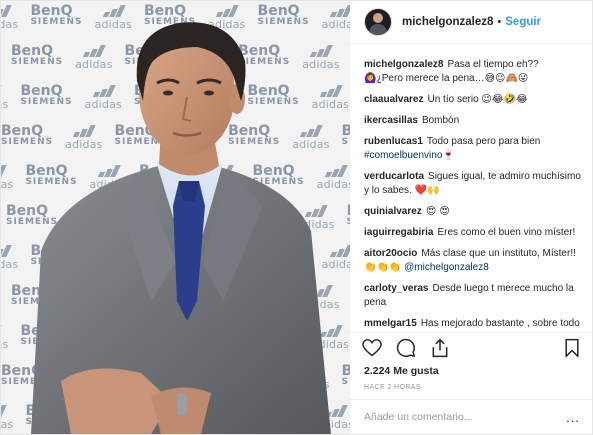 This screenshot has height=435, width=593. I want to click on share-icon, so click(440, 348).